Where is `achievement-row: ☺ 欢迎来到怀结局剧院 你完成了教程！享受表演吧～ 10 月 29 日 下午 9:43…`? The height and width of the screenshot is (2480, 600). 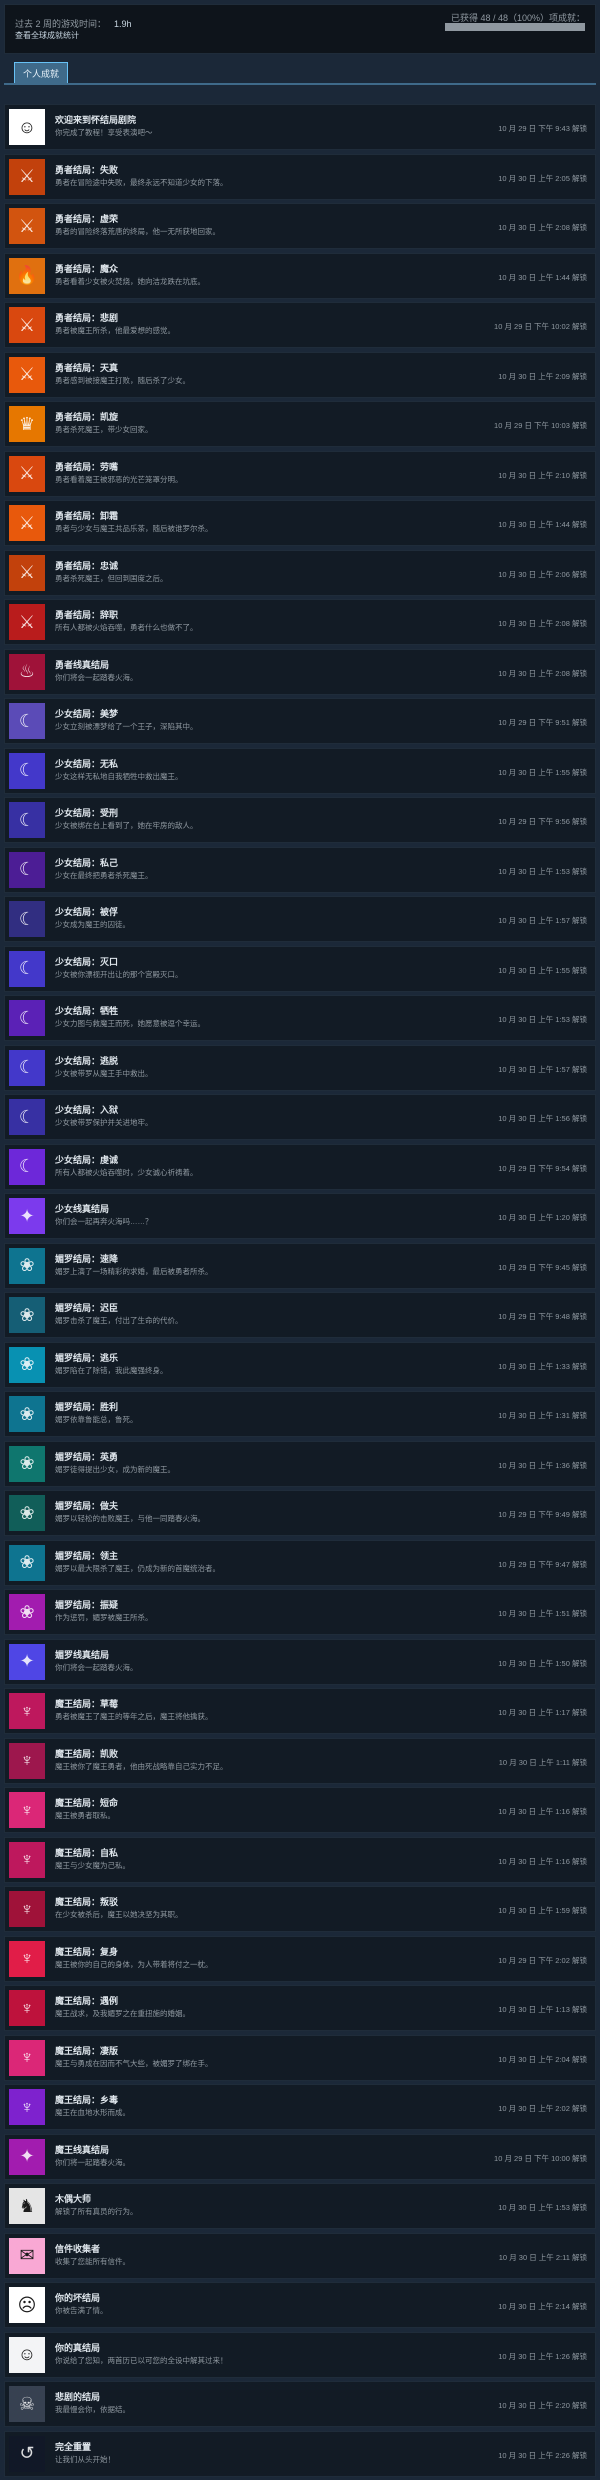
achievement-row: ☺ 欢迎来到怀结局剧院 你完成了教程！享受表演吧～ 10 月 29 日 下午 9:43… is located at coordinates (300, 127).